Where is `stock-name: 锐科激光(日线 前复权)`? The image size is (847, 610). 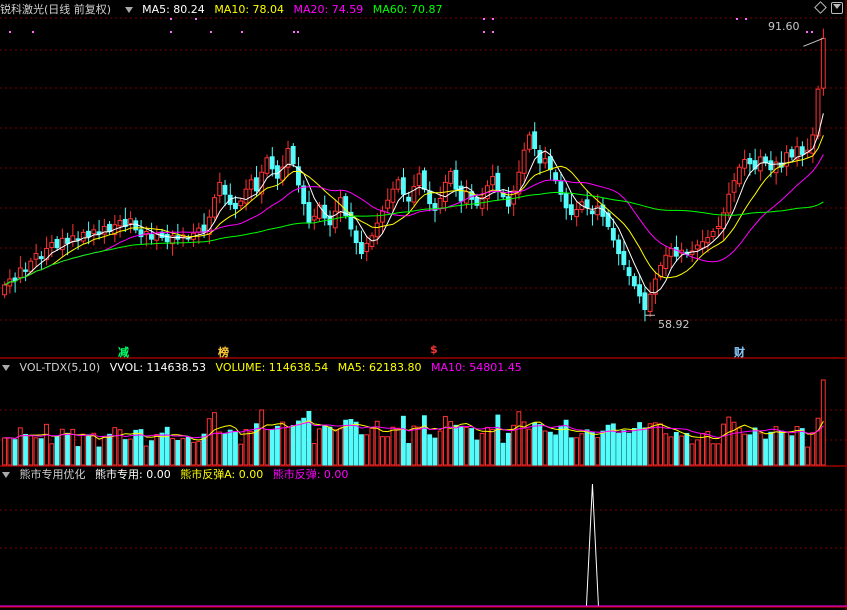
stock-name: 锐科激光(日线 前复权) is located at coordinates (55, 9).